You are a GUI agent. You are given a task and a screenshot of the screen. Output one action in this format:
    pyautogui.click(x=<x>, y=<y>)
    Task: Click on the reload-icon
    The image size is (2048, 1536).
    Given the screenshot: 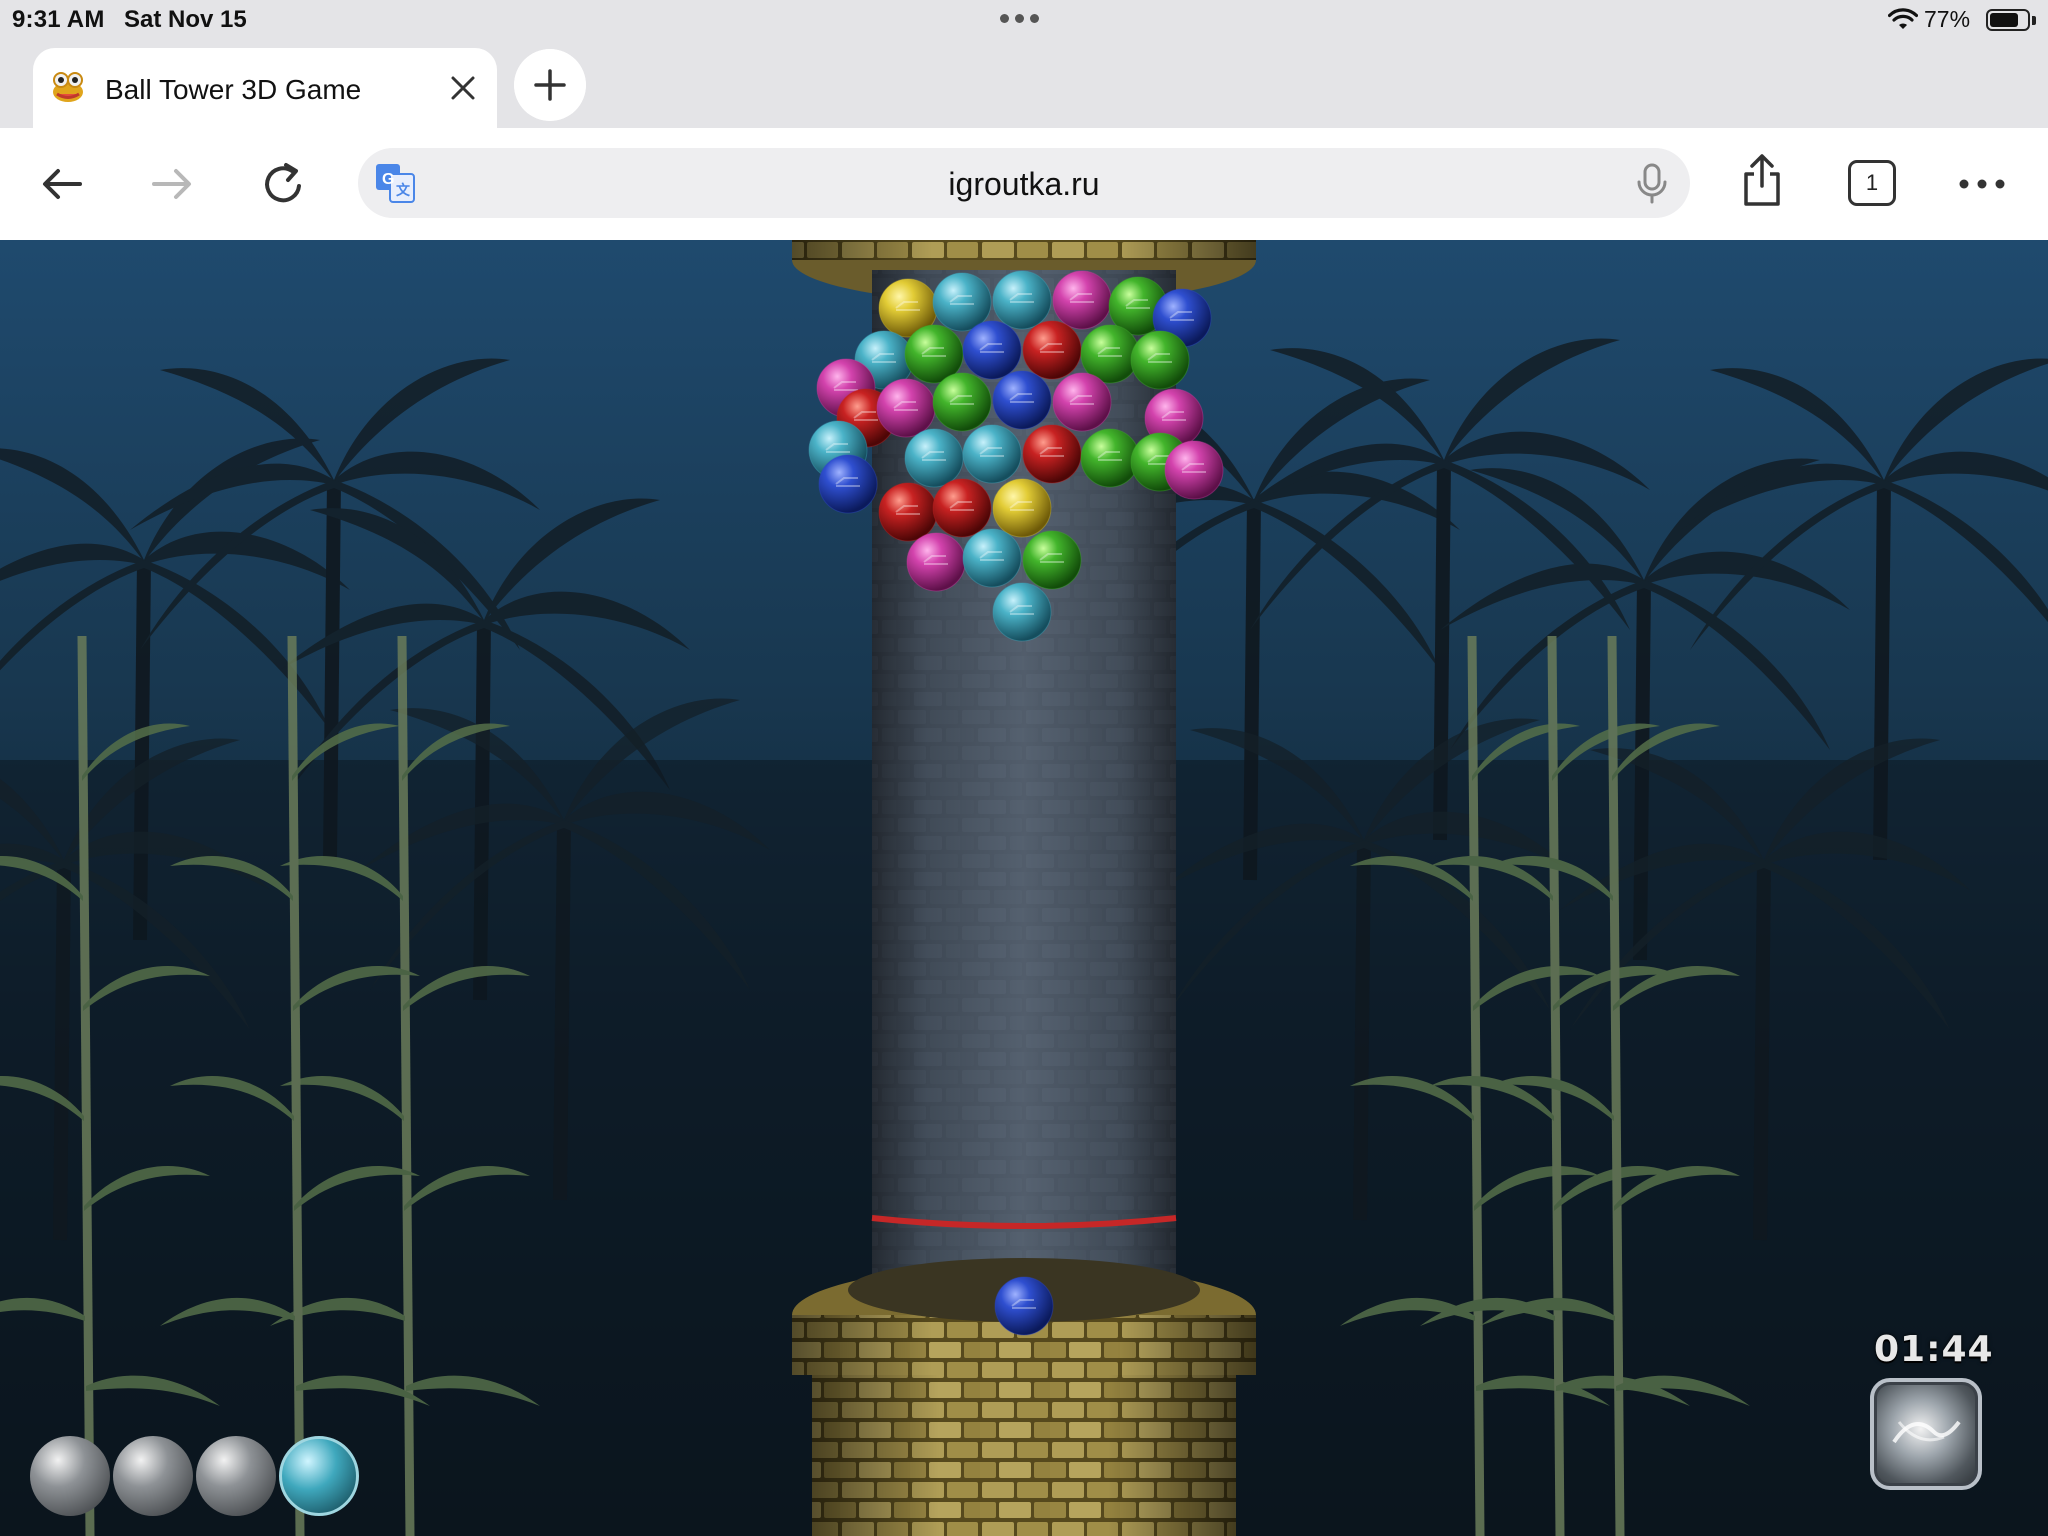 What is the action you would take?
    pyautogui.click(x=284, y=184)
    